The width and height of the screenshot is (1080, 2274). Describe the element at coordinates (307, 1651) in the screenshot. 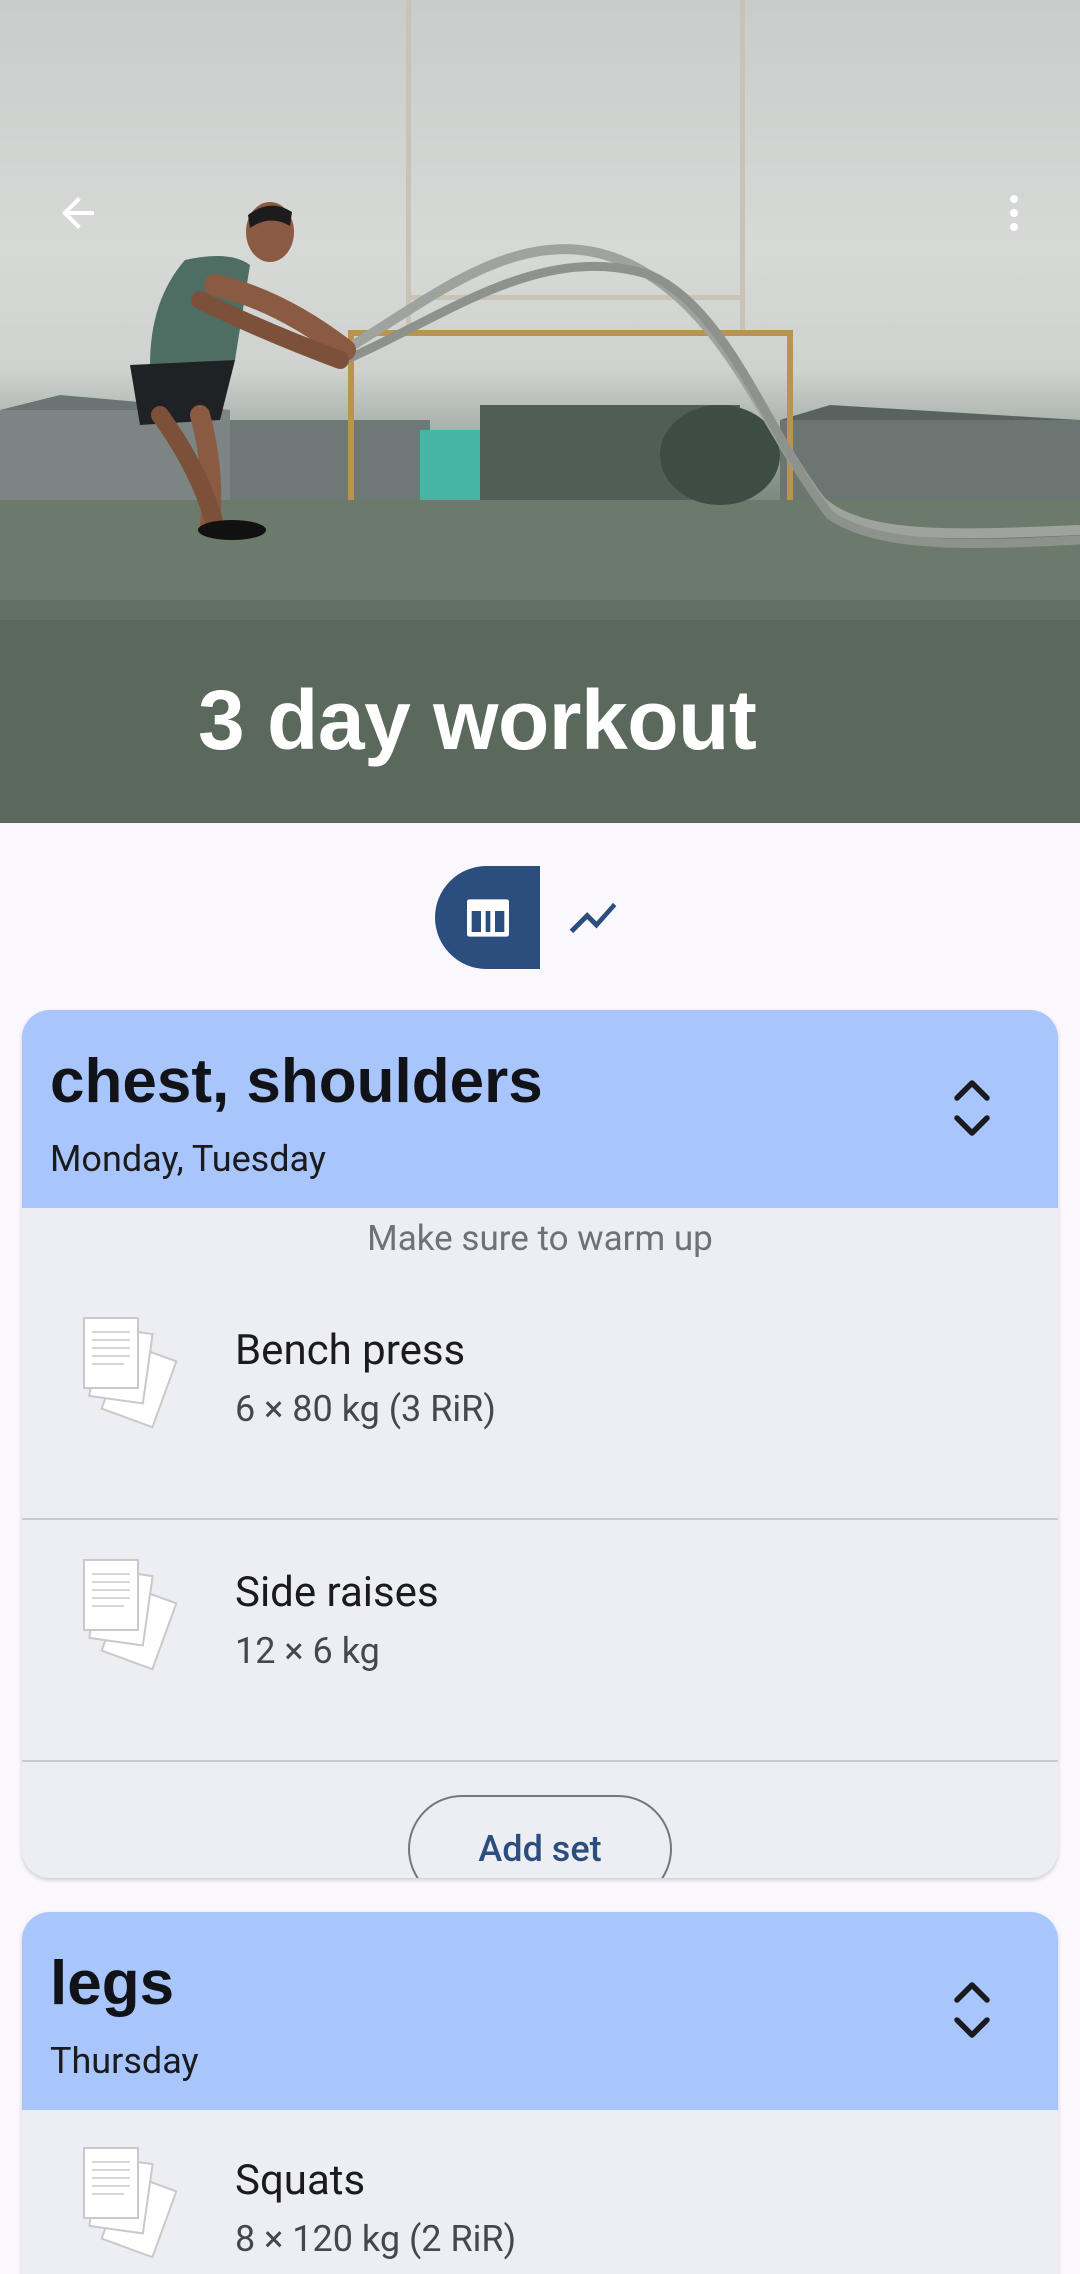

I see `exercise-detail: 12 × 6 kg` at that location.